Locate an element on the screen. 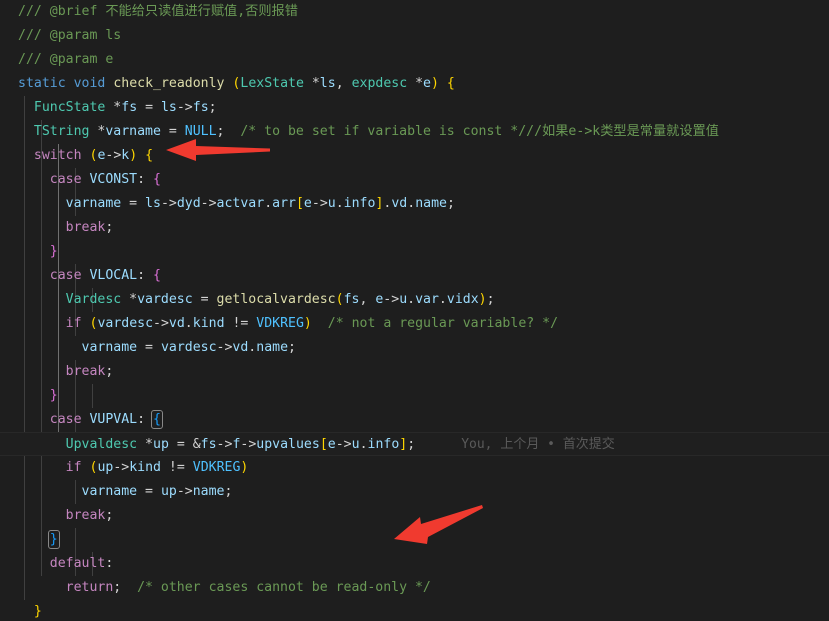 Image resolution: width=829 pixels, height=621 pixels. token-var: ls is located at coordinates (168, 107).